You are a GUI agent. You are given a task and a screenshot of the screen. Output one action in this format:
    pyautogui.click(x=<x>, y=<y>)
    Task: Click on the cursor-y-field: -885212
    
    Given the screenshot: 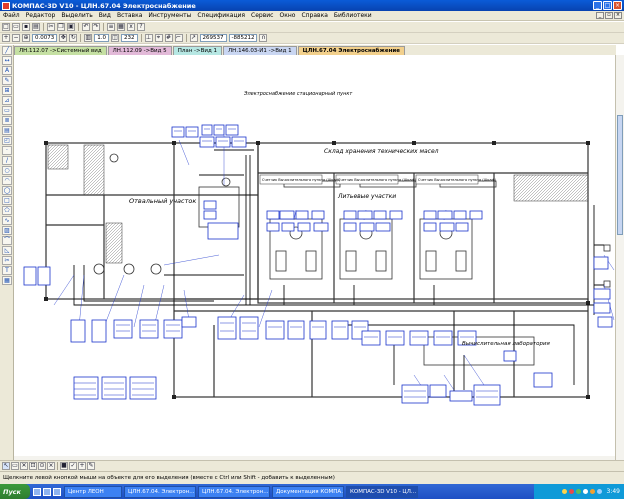 What is the action you would take?
    pyautogui.click(x=243, y=38)
    